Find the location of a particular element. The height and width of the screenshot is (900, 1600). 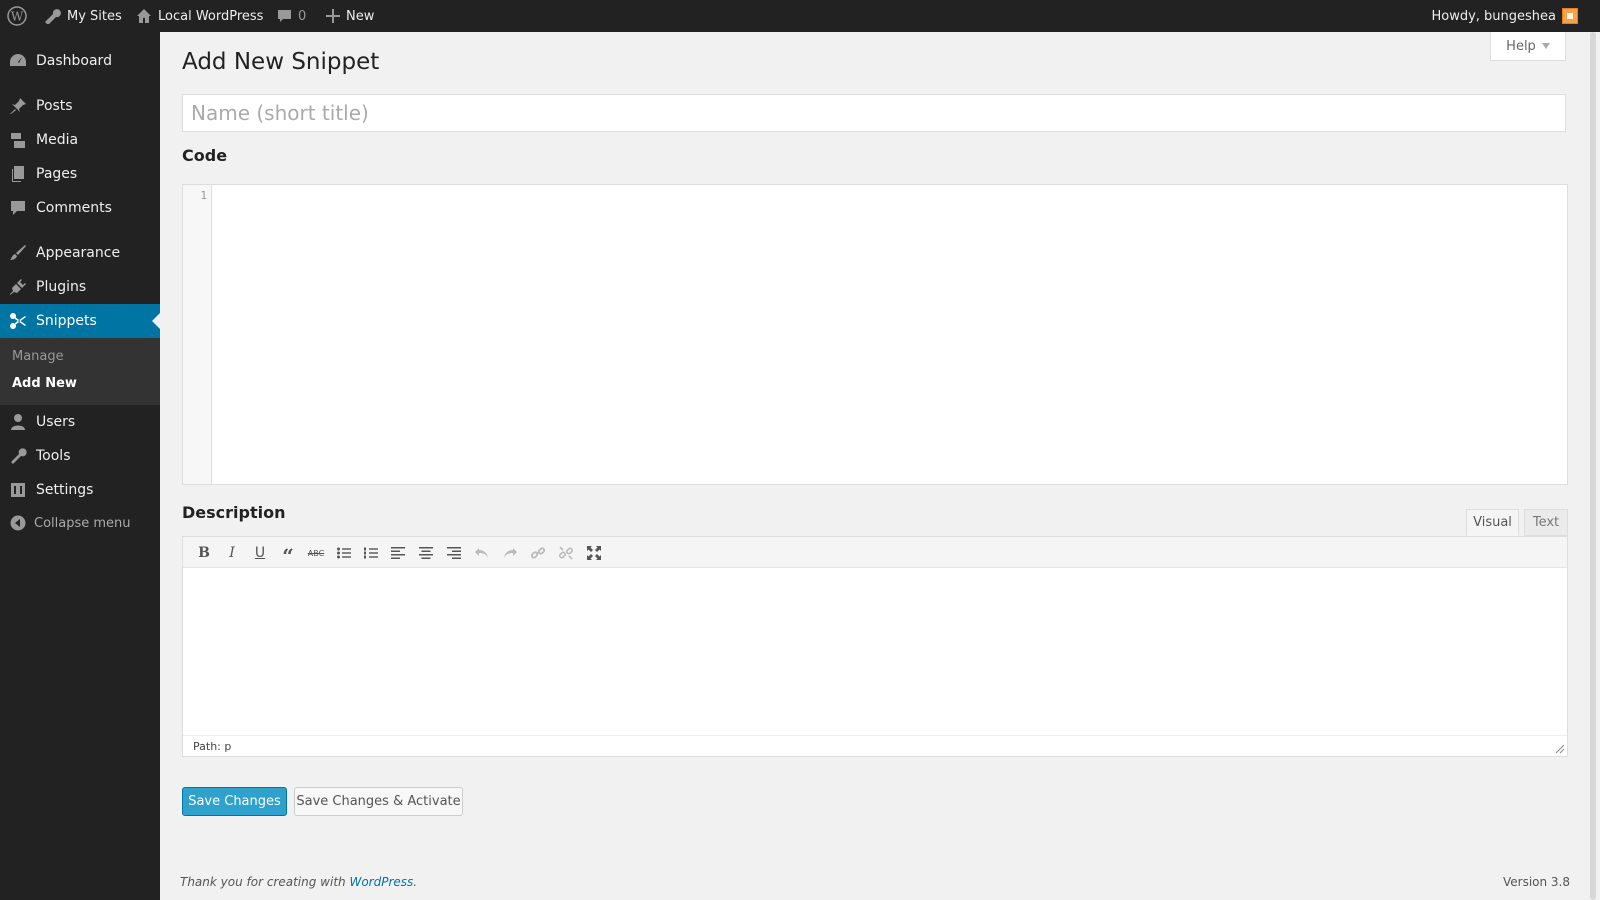

align-center-icon is located at coordinates (426, 553).